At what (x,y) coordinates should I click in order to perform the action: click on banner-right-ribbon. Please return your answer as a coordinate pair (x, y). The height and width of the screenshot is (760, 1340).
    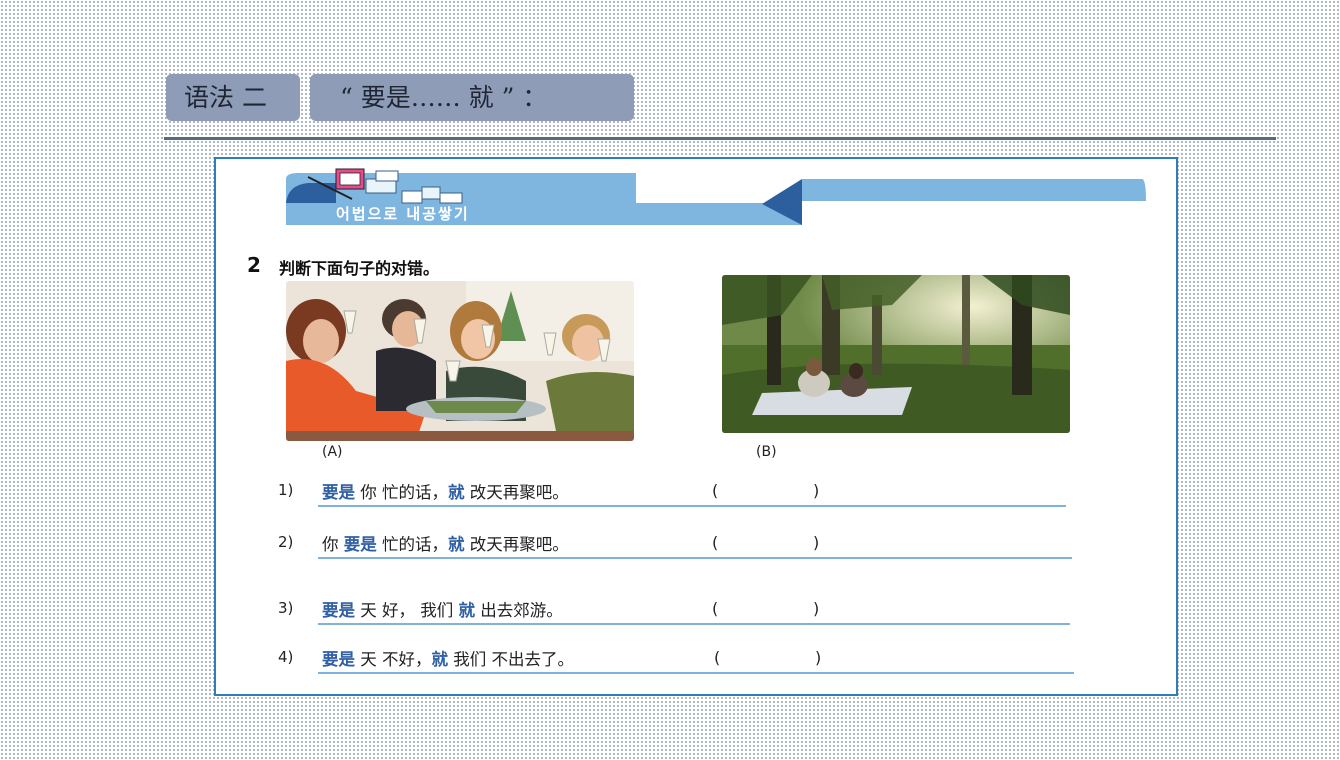
    Looking at the image, I should click on (974, 190).